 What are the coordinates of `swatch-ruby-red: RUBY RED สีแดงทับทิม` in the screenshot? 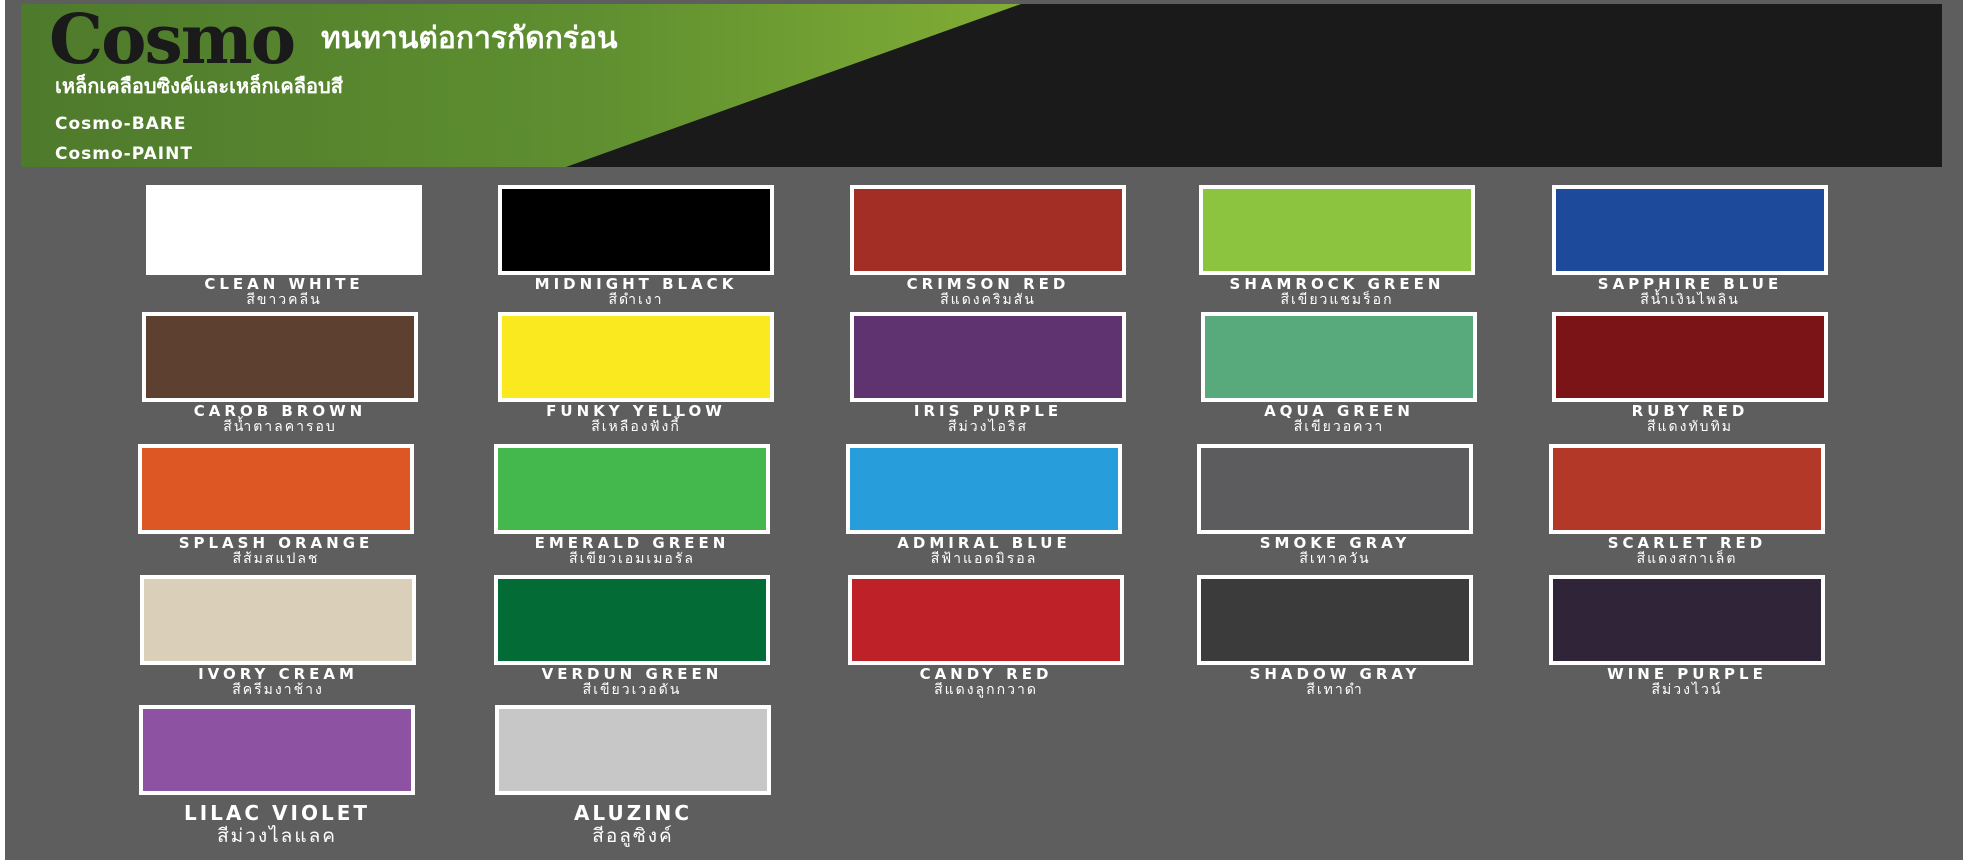 It's located at (1690, 377).